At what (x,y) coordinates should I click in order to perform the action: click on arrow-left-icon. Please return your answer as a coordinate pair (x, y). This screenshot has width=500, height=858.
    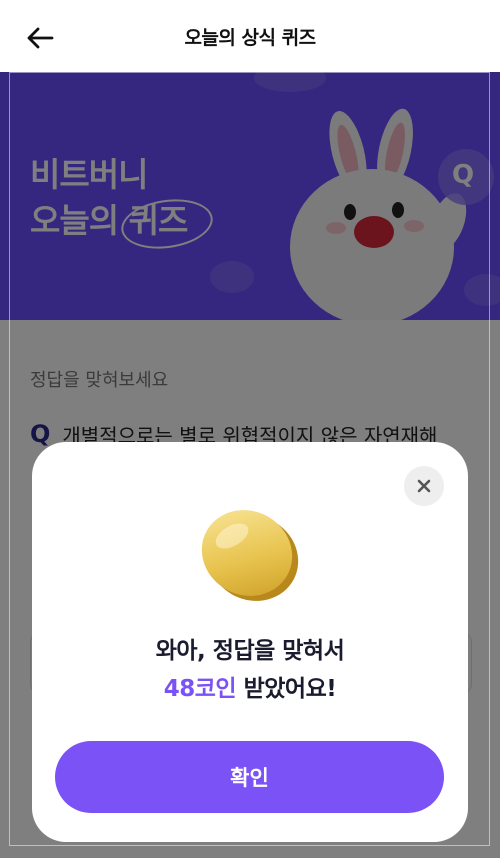
    Looking at the image, I should click on (40, 38).